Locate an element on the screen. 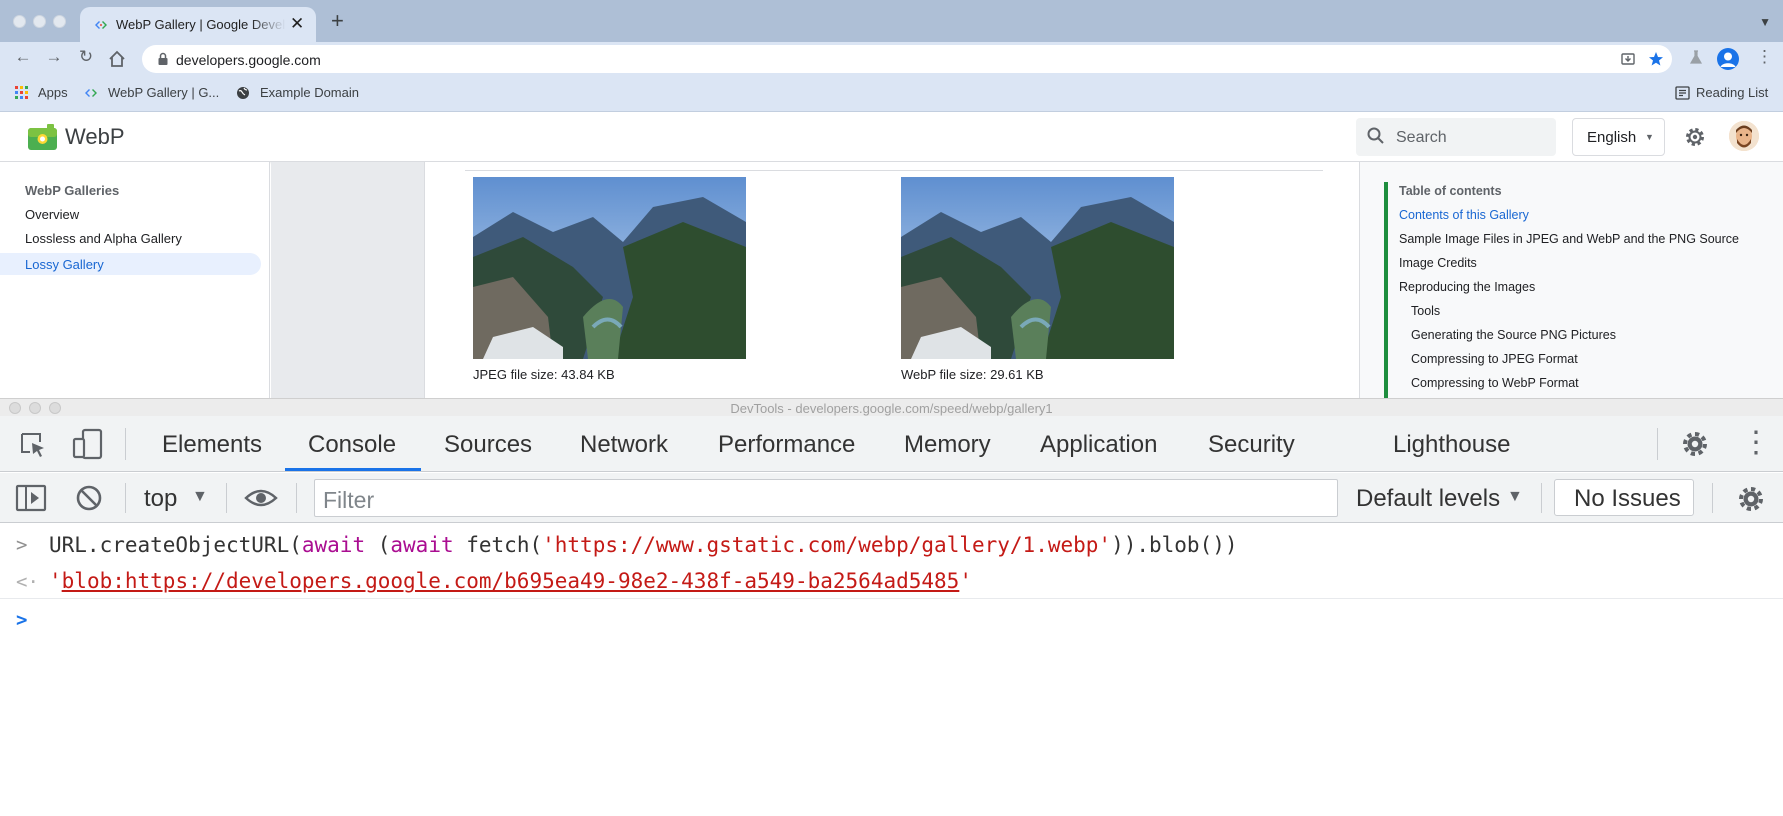 This screenshot has width=1783, height=816. bookmark-example-domain: Example Domain is located at coordinates (309, 92).